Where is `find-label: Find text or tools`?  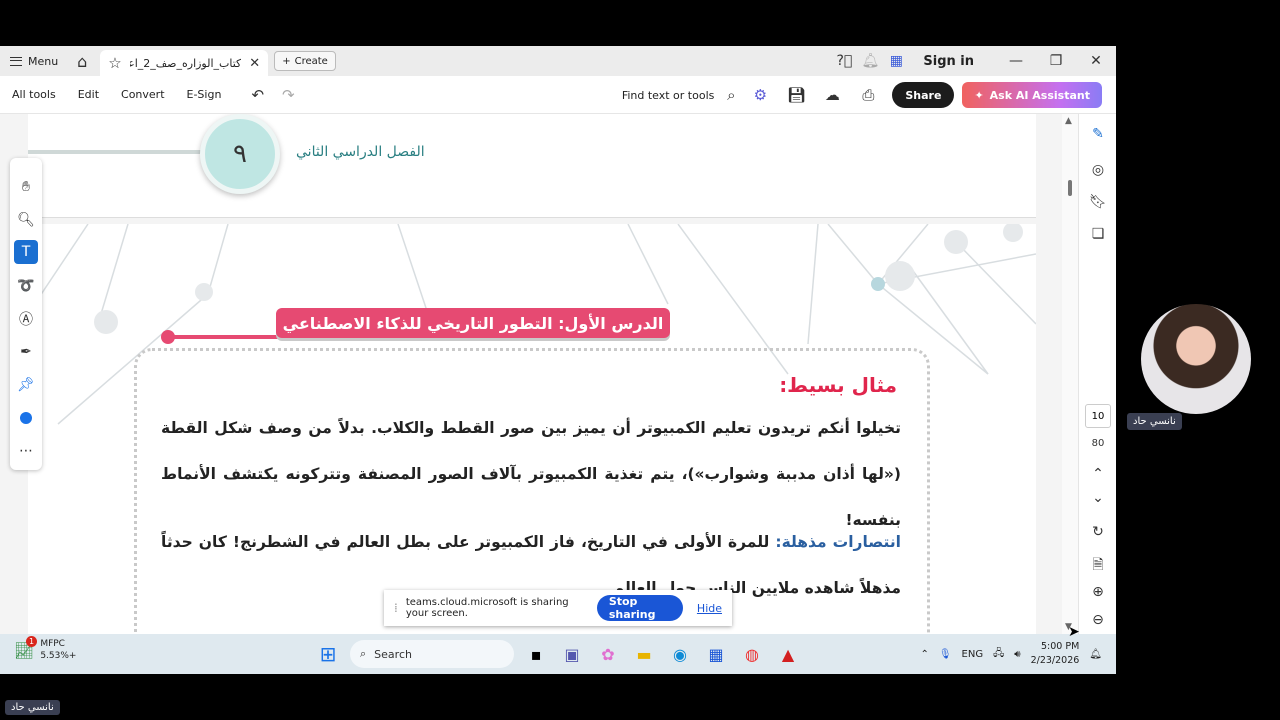 find-label: Find text or tools is located at coordinates (668, 95).